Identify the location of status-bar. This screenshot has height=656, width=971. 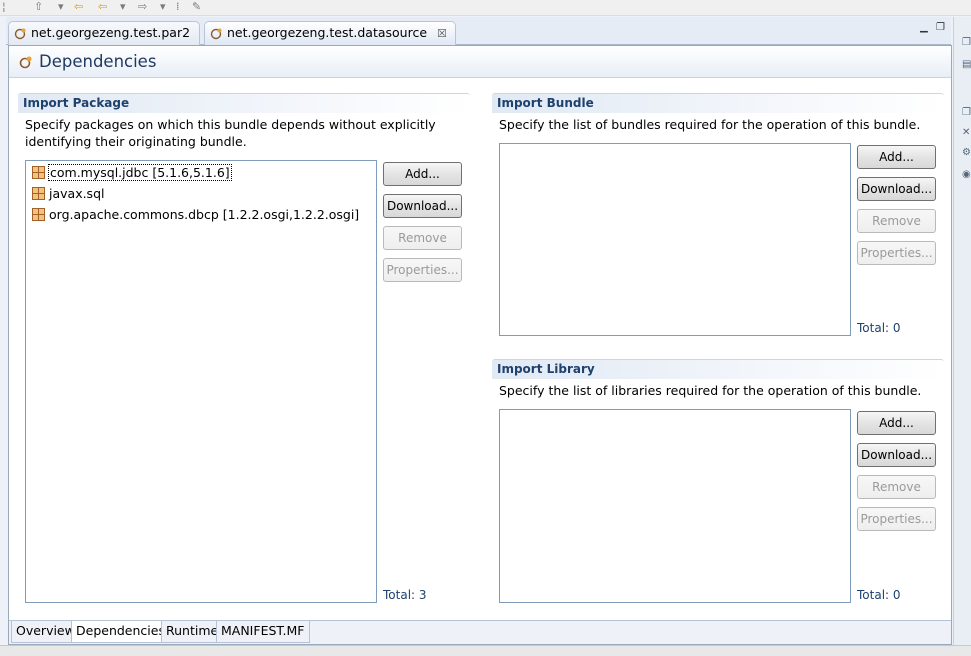
(485, 650).